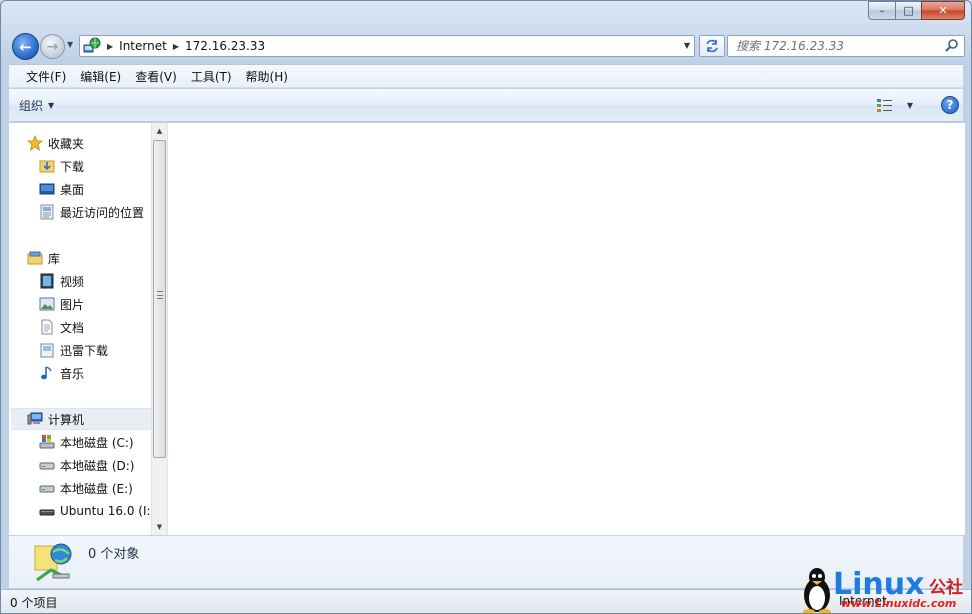  I want to click on nav-item-label: 桌面, so click(72, 189).